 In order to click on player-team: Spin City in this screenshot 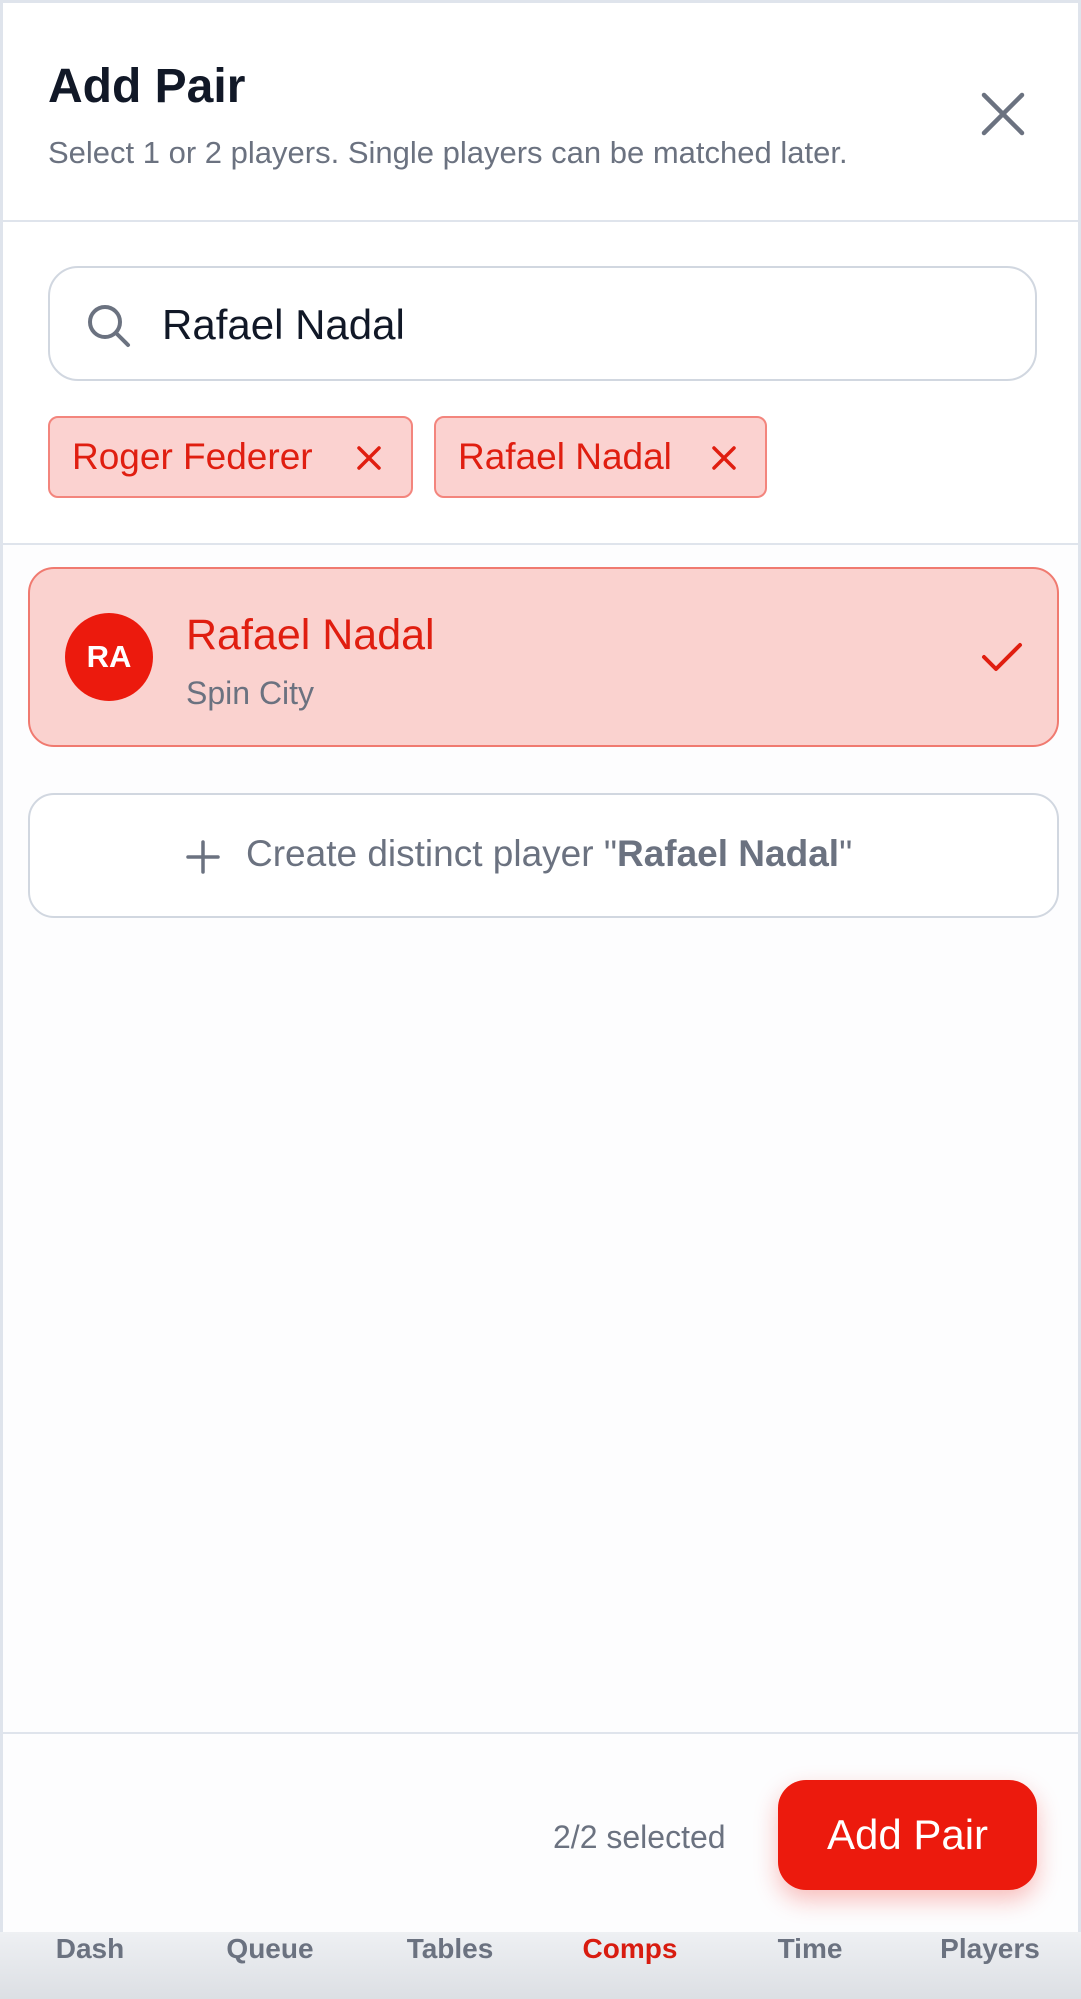, I will do `click(250, 693)`.